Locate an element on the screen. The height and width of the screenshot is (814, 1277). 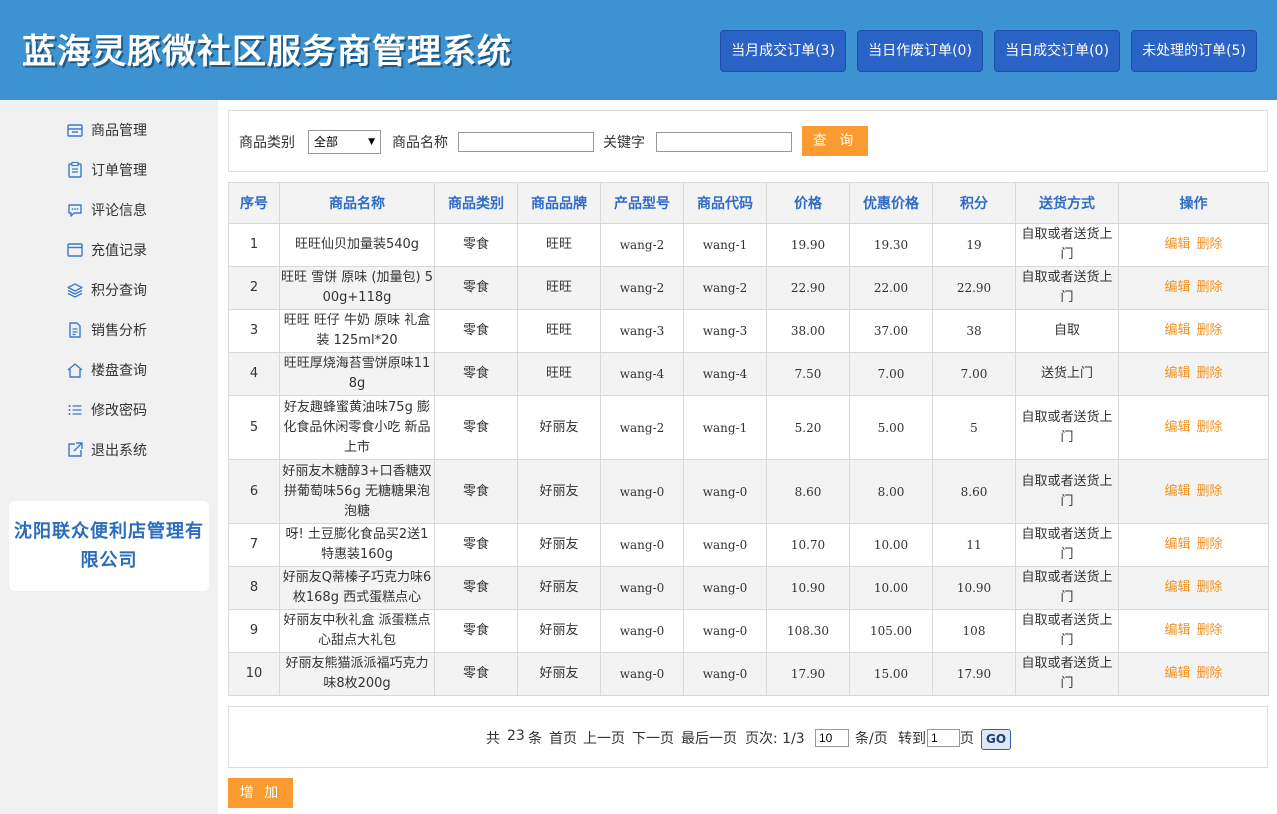
cell-price: 5.20 is located at coordinates (808, 427).